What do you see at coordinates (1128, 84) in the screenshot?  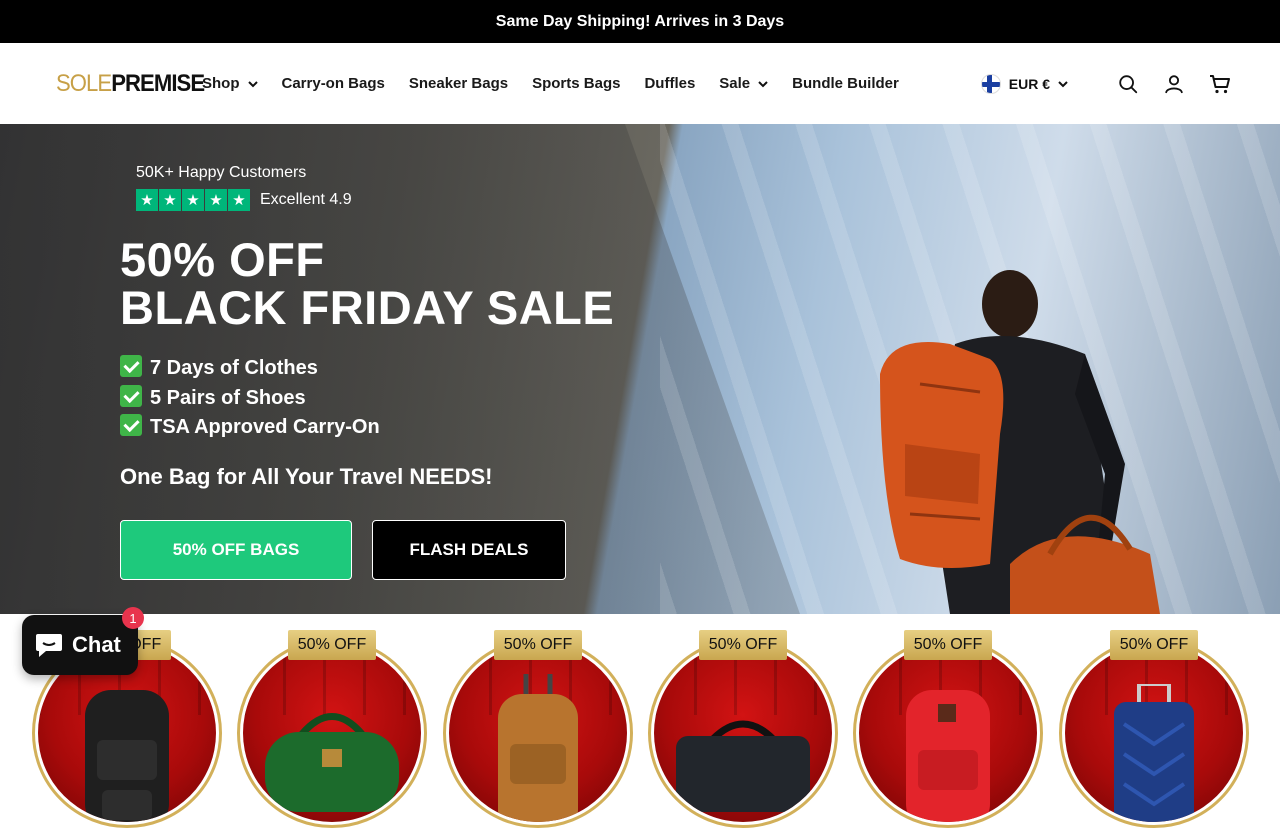 I see `search-icon` at bounding box center [1128, 84].